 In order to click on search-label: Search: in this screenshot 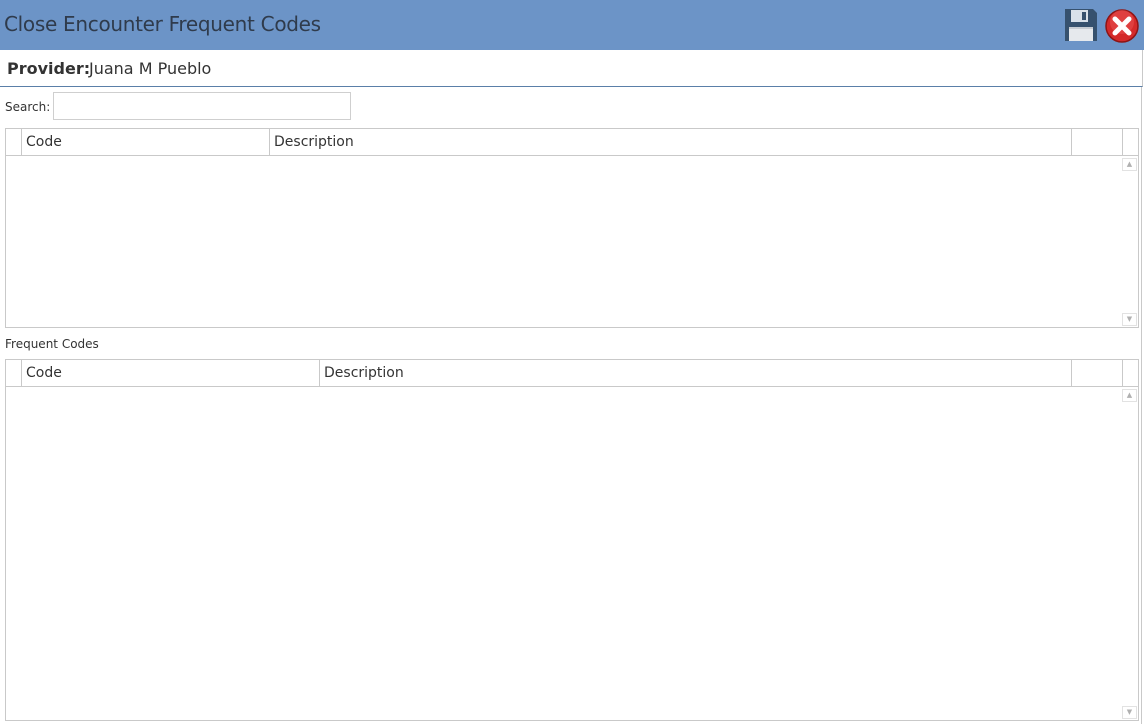, I will do `click(28, 107)`.